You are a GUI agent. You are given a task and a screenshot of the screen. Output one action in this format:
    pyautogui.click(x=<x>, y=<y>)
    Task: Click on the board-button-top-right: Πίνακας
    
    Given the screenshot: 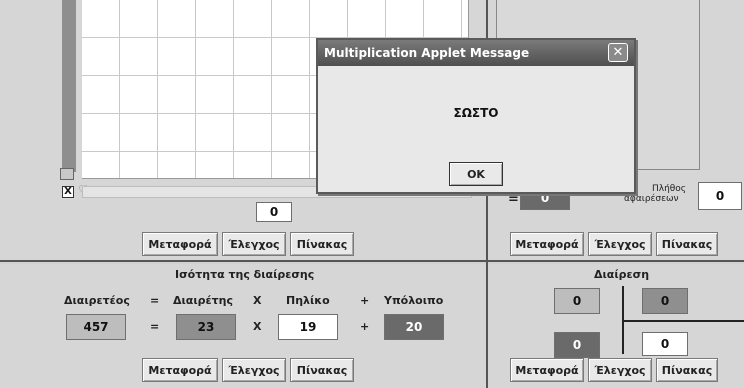 What is the action you would take?
    pyautogui.click(x=687, y=244)
    